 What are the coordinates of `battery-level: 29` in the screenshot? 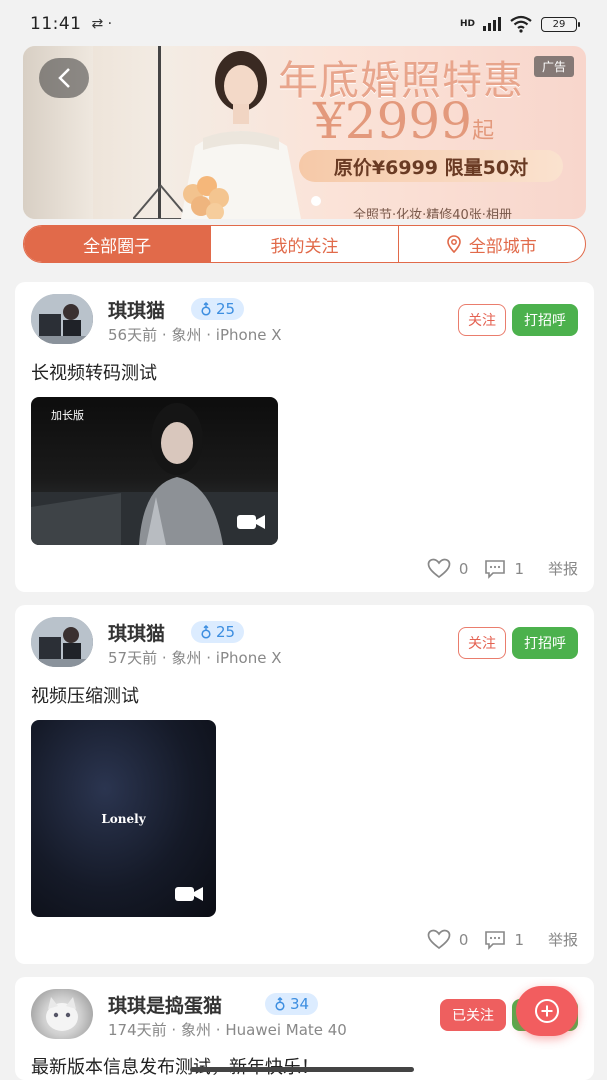 It's located at (559, 24).